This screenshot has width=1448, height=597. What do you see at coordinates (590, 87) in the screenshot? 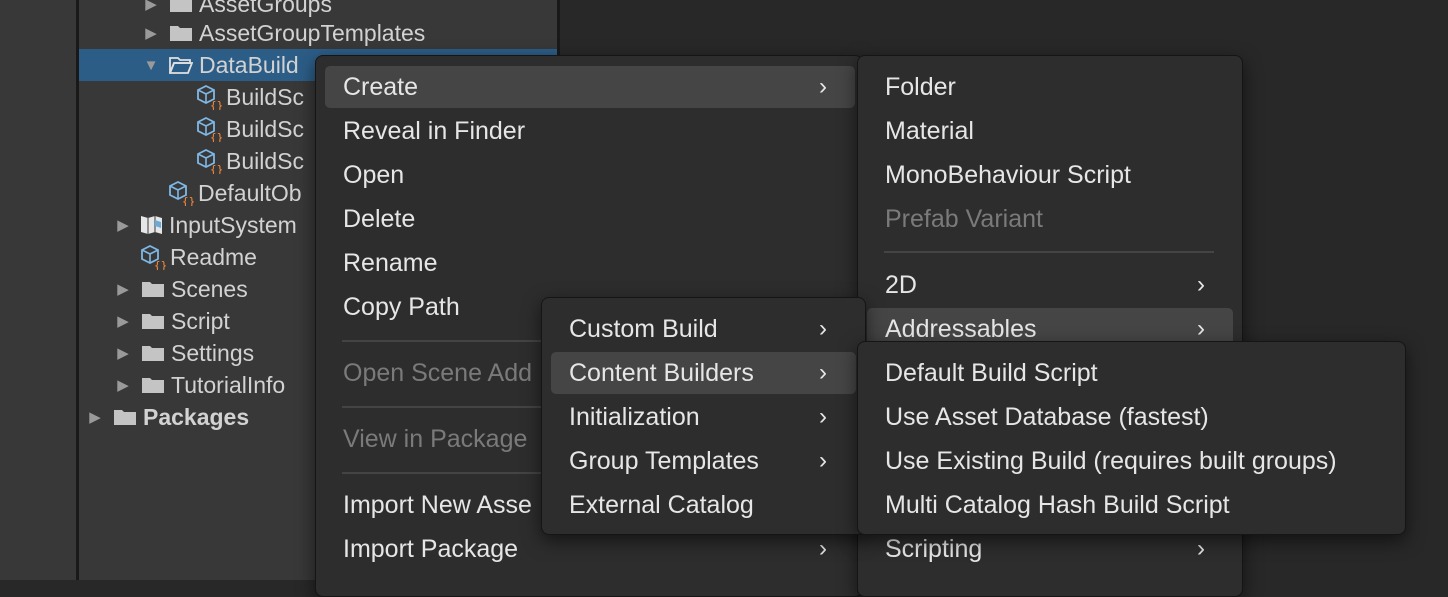
I see `menu-item-create: Create ›` at bounding box center [590, 87].